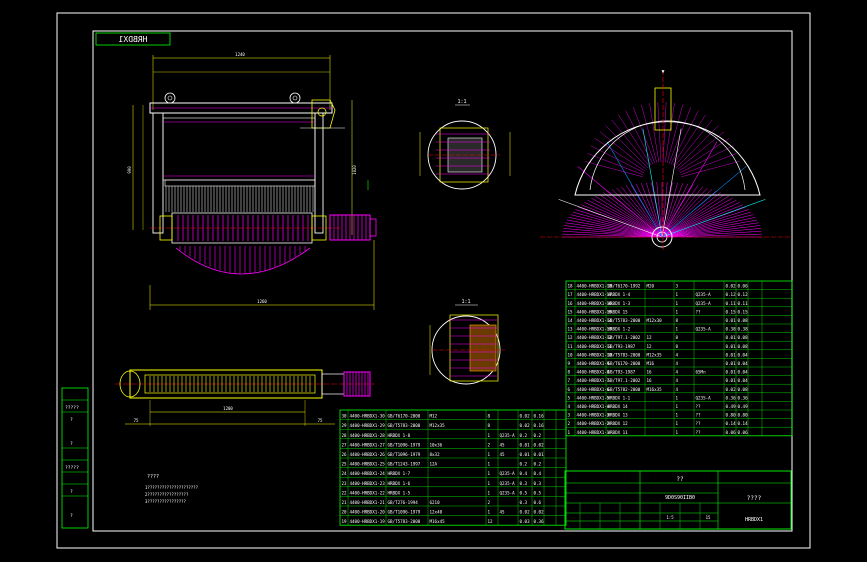  Describe the element at coordinates (569, 389) in the screenshot. I see `table-cell: 6` at that location.